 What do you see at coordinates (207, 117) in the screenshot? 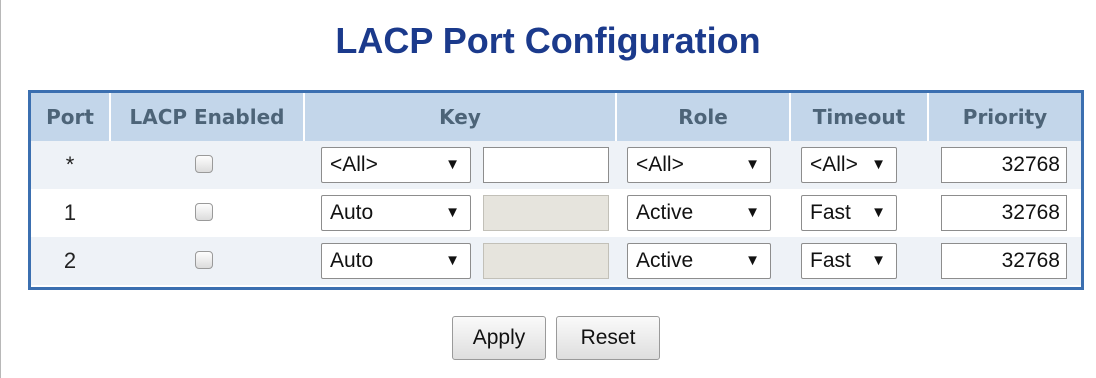
I see `header-lacp-enabled: LACP Enabled` at bounding box center [207, 117].